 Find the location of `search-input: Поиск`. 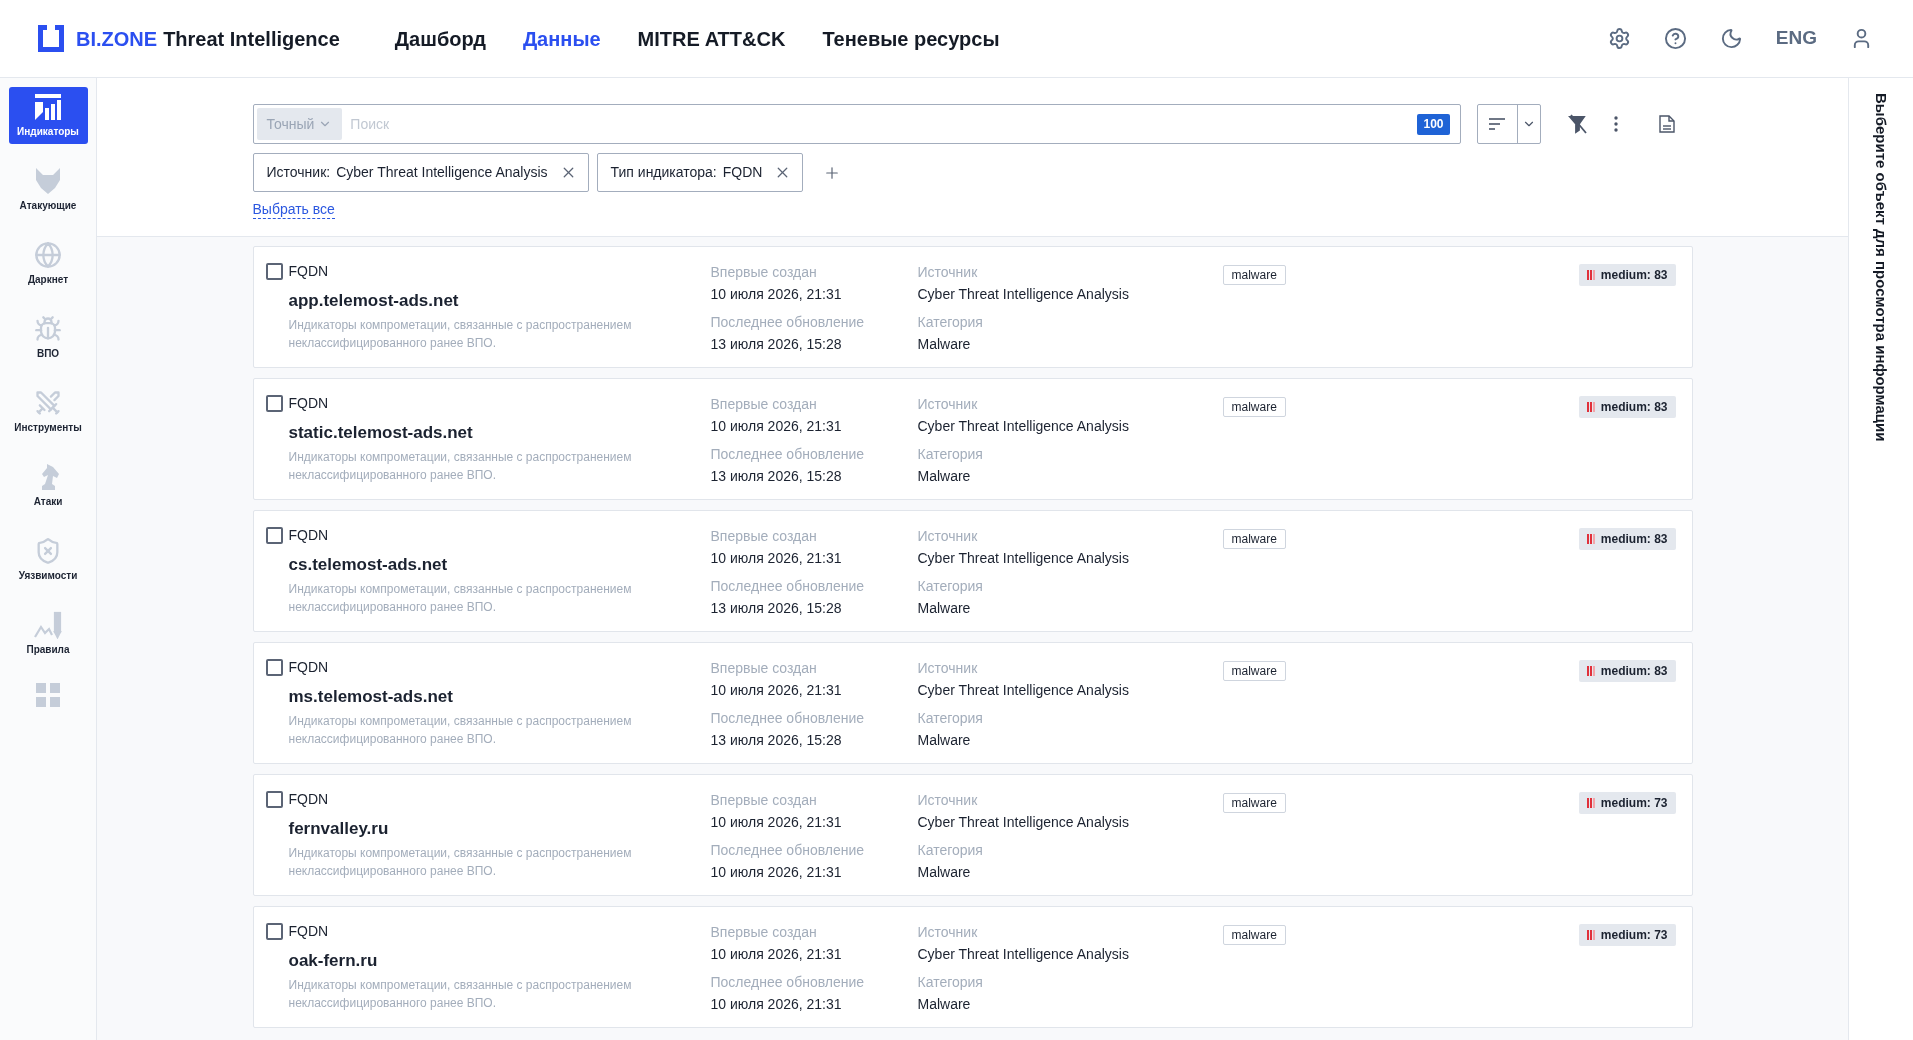

search-input: Поиск is located at coordinates (884, 124).